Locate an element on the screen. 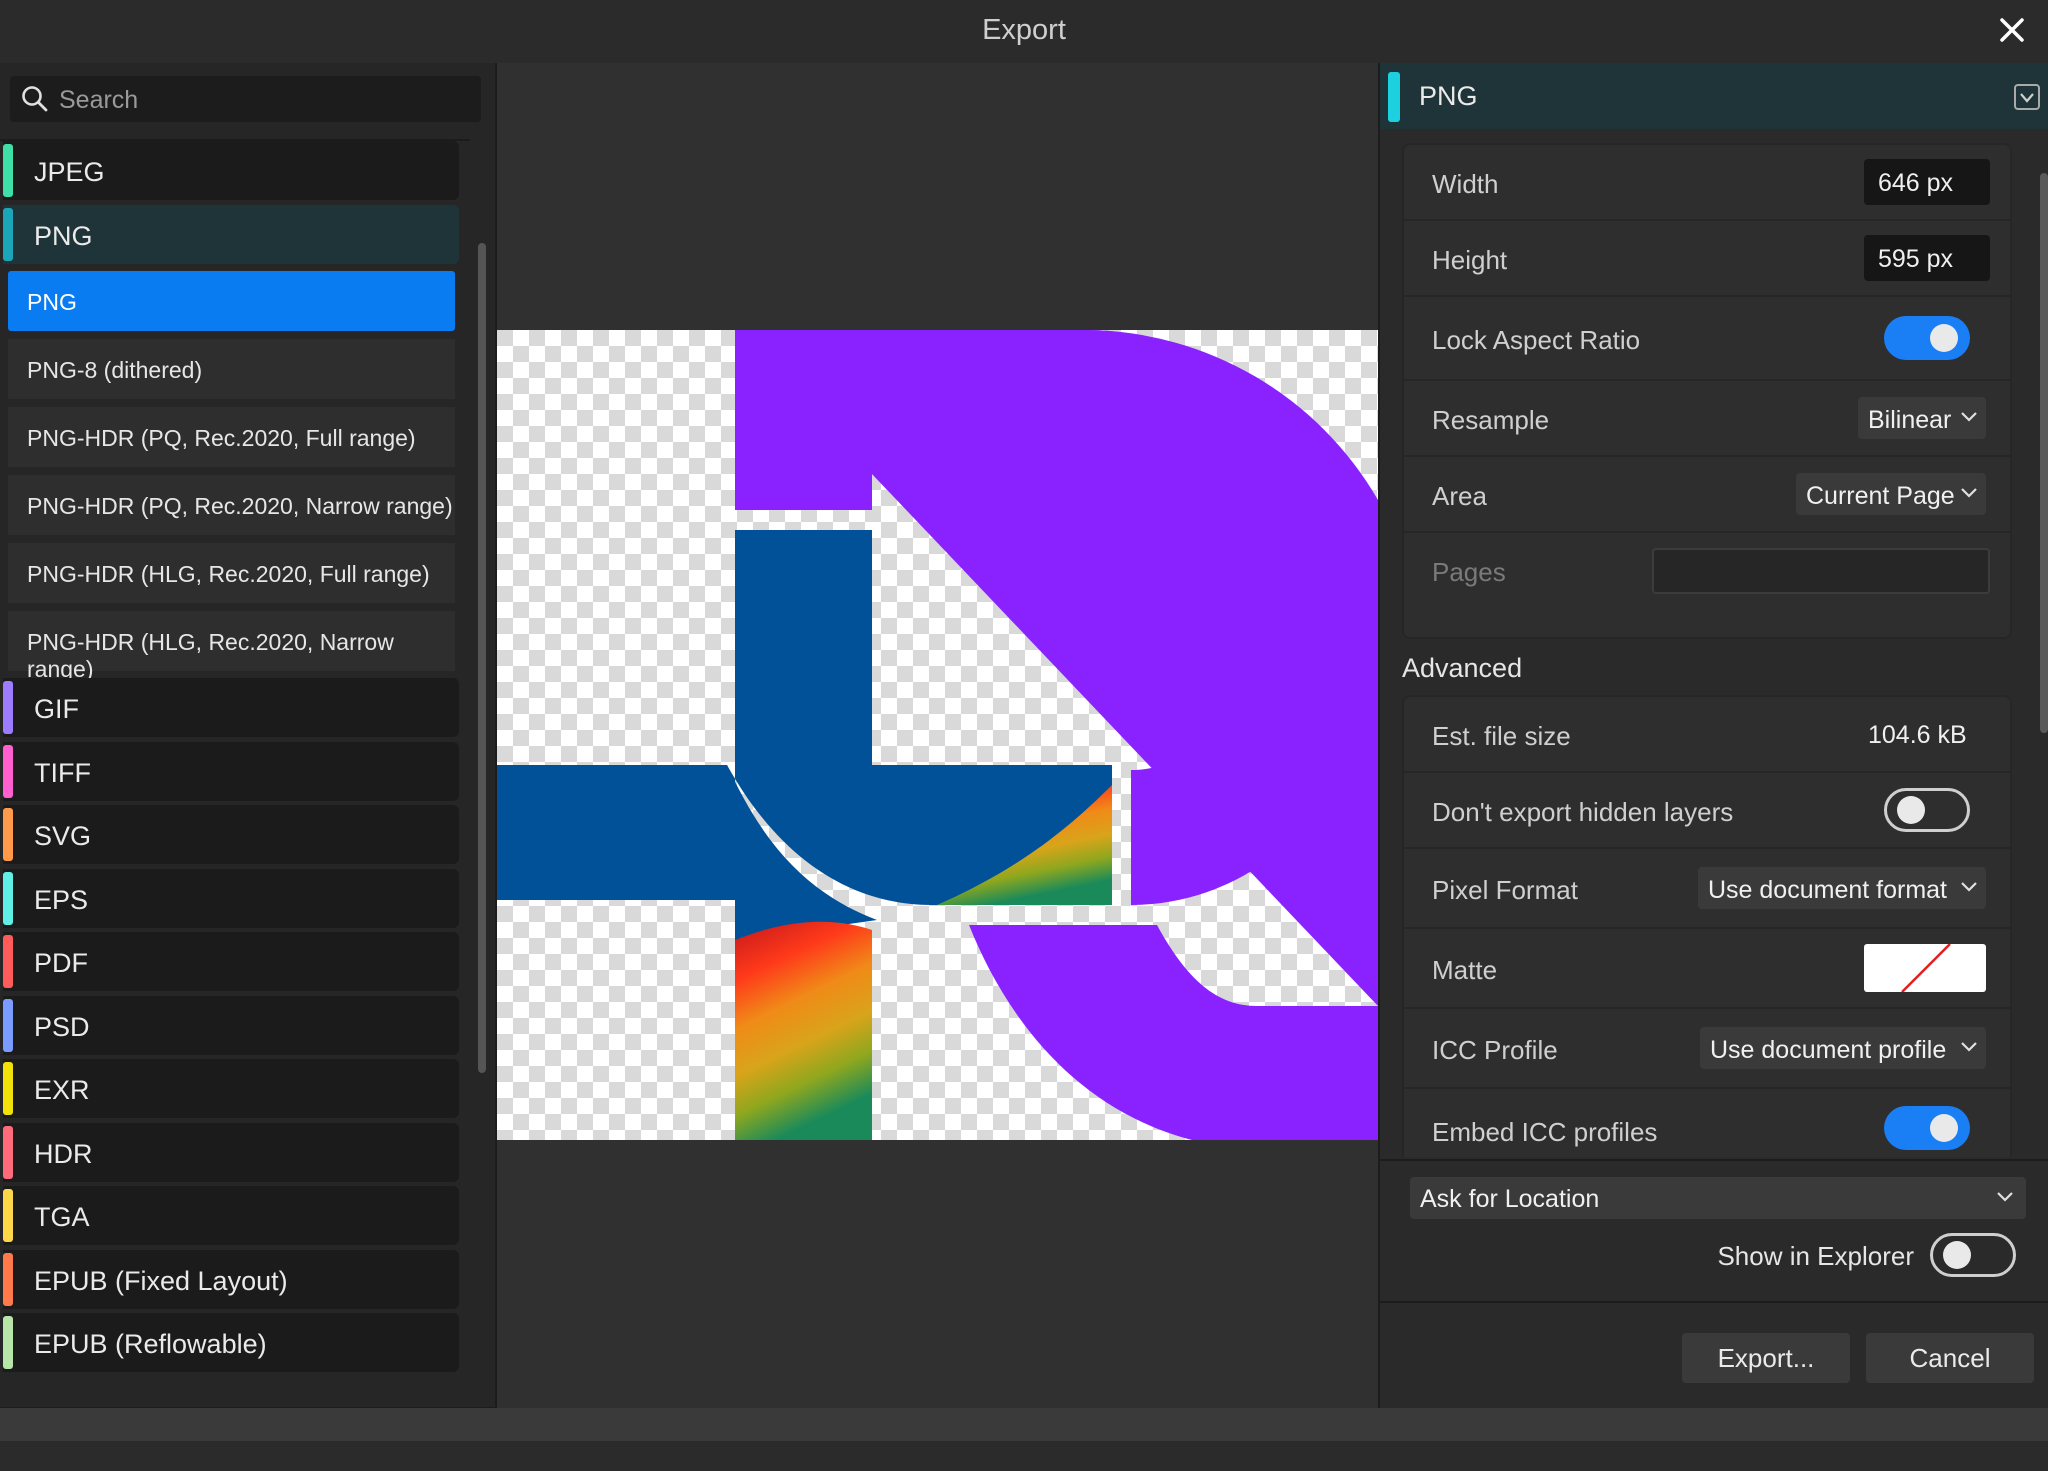 The image size is (2048, 1471). format-exr: EXR is located at coordinates (231, 1088).